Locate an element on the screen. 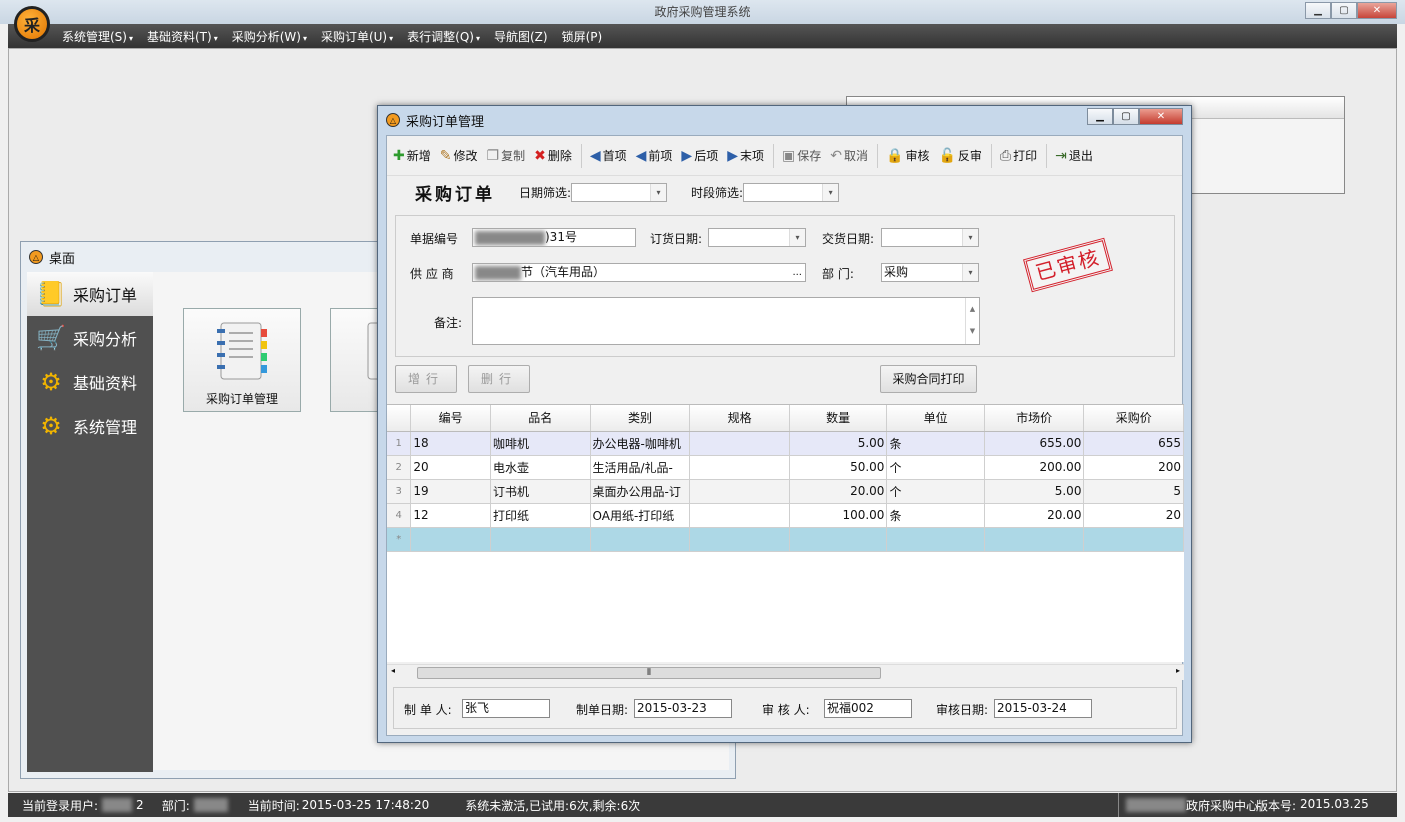 The height and width of the screenshot is (822, 1405). close-icon: ✕ is located at coordinates (1161, 116).